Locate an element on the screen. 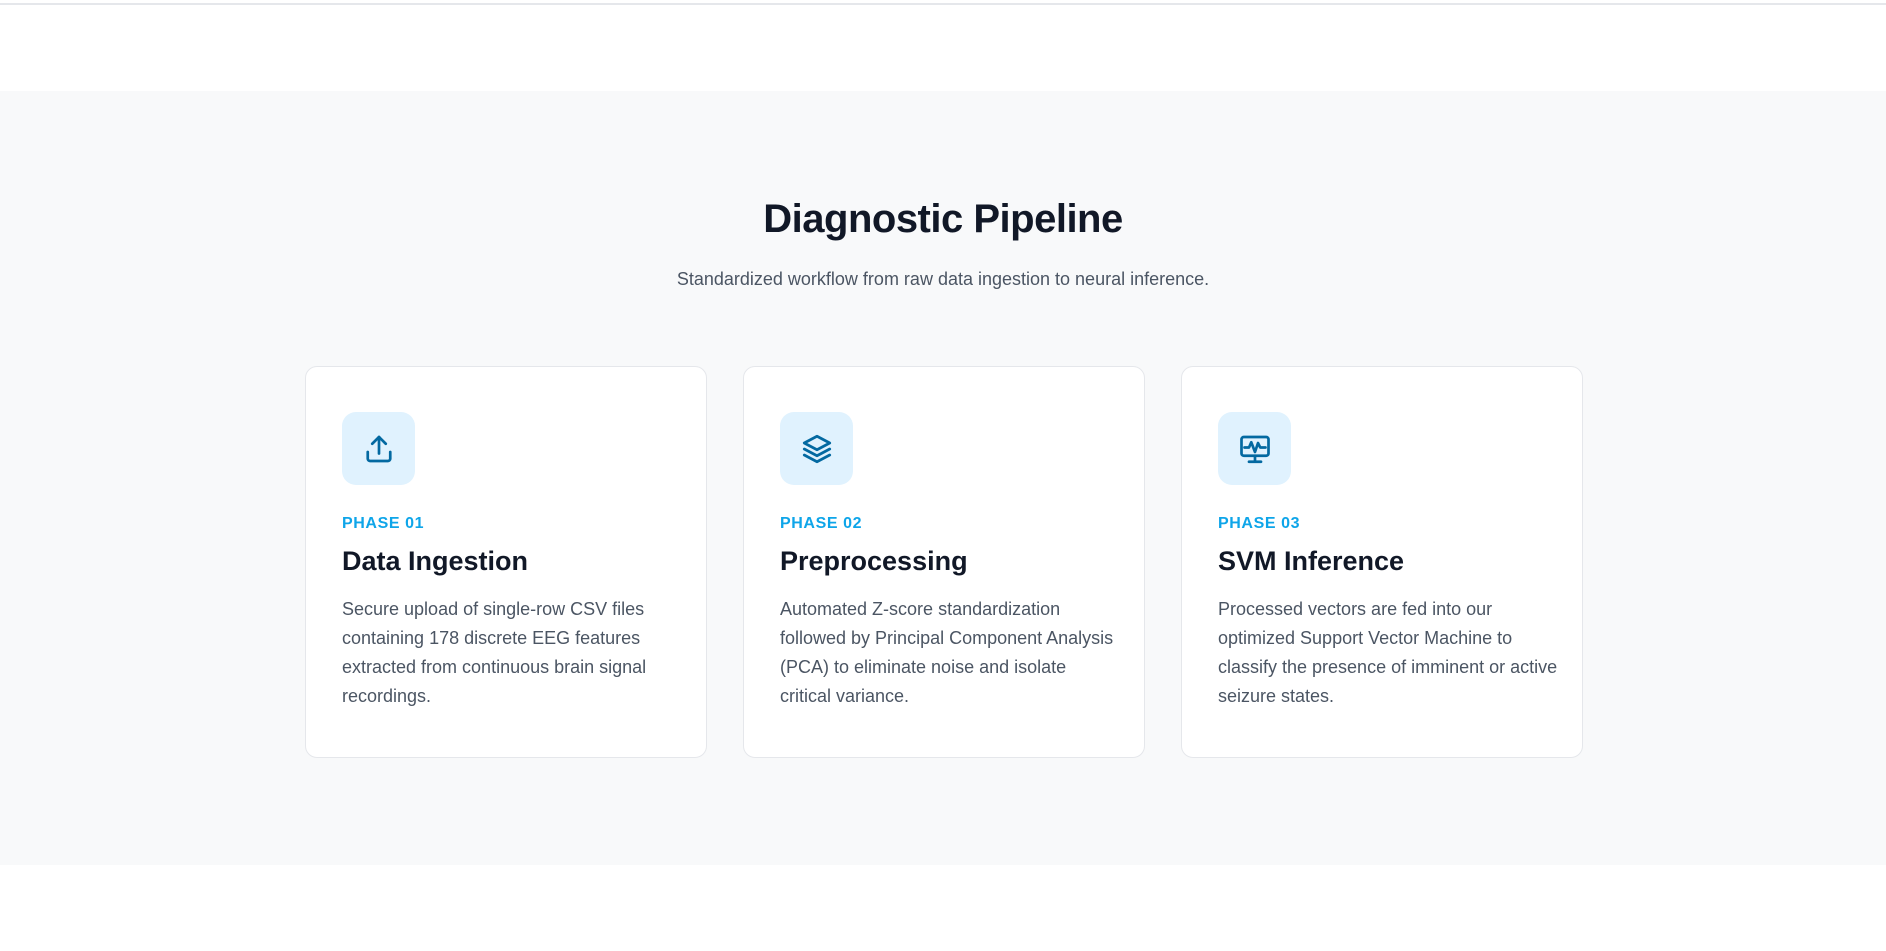 The image size is (1886, 951). phase-label: PHASE 03 is located at coordinates (1259, 523).